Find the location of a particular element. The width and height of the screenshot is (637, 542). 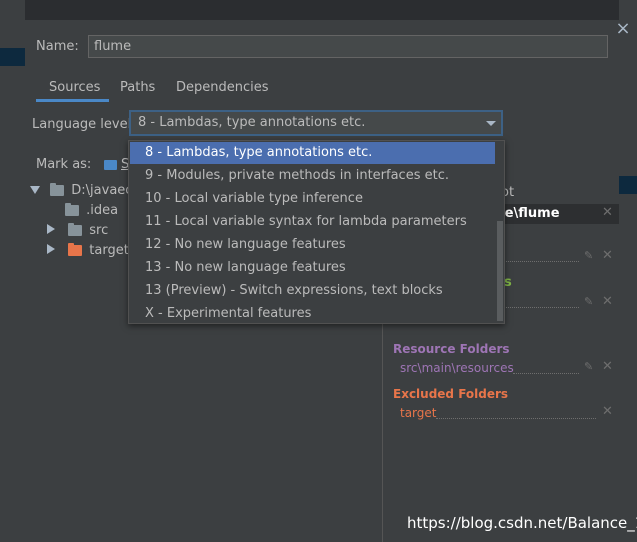

dropdown-scrollbar is located at coordinates (500, 232).